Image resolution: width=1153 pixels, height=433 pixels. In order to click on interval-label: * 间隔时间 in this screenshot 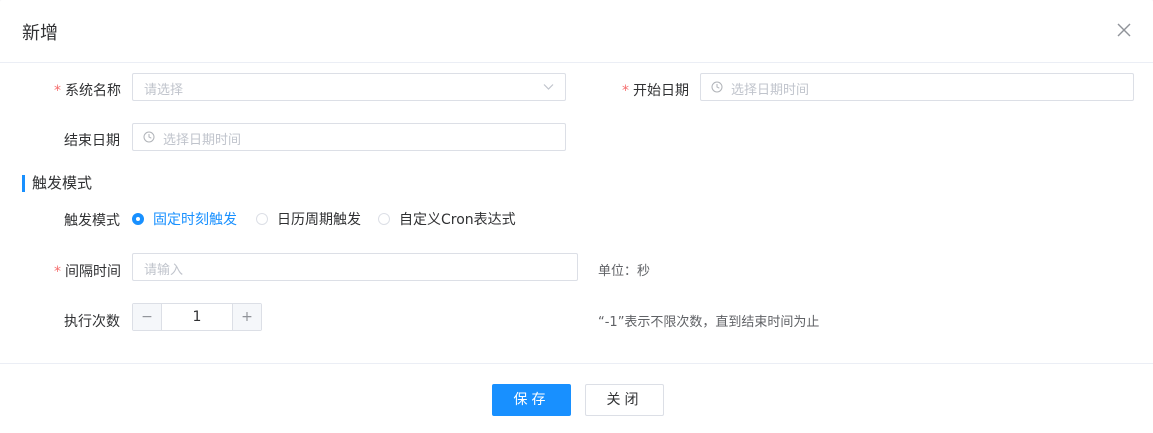, I will do `click(87, 271)`.